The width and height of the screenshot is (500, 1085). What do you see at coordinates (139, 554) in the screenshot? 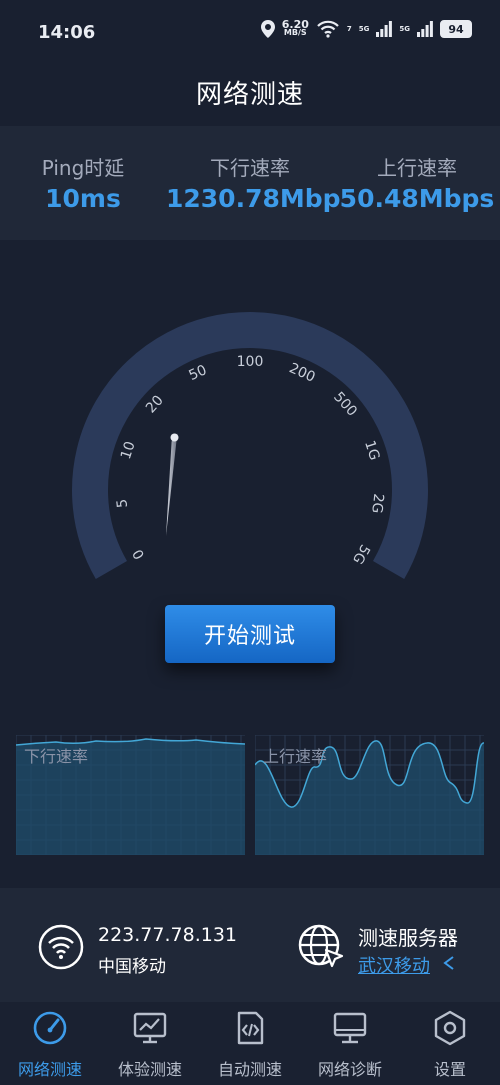
I see `gauge-tick-label: 0` at bounding box center [139, 554].